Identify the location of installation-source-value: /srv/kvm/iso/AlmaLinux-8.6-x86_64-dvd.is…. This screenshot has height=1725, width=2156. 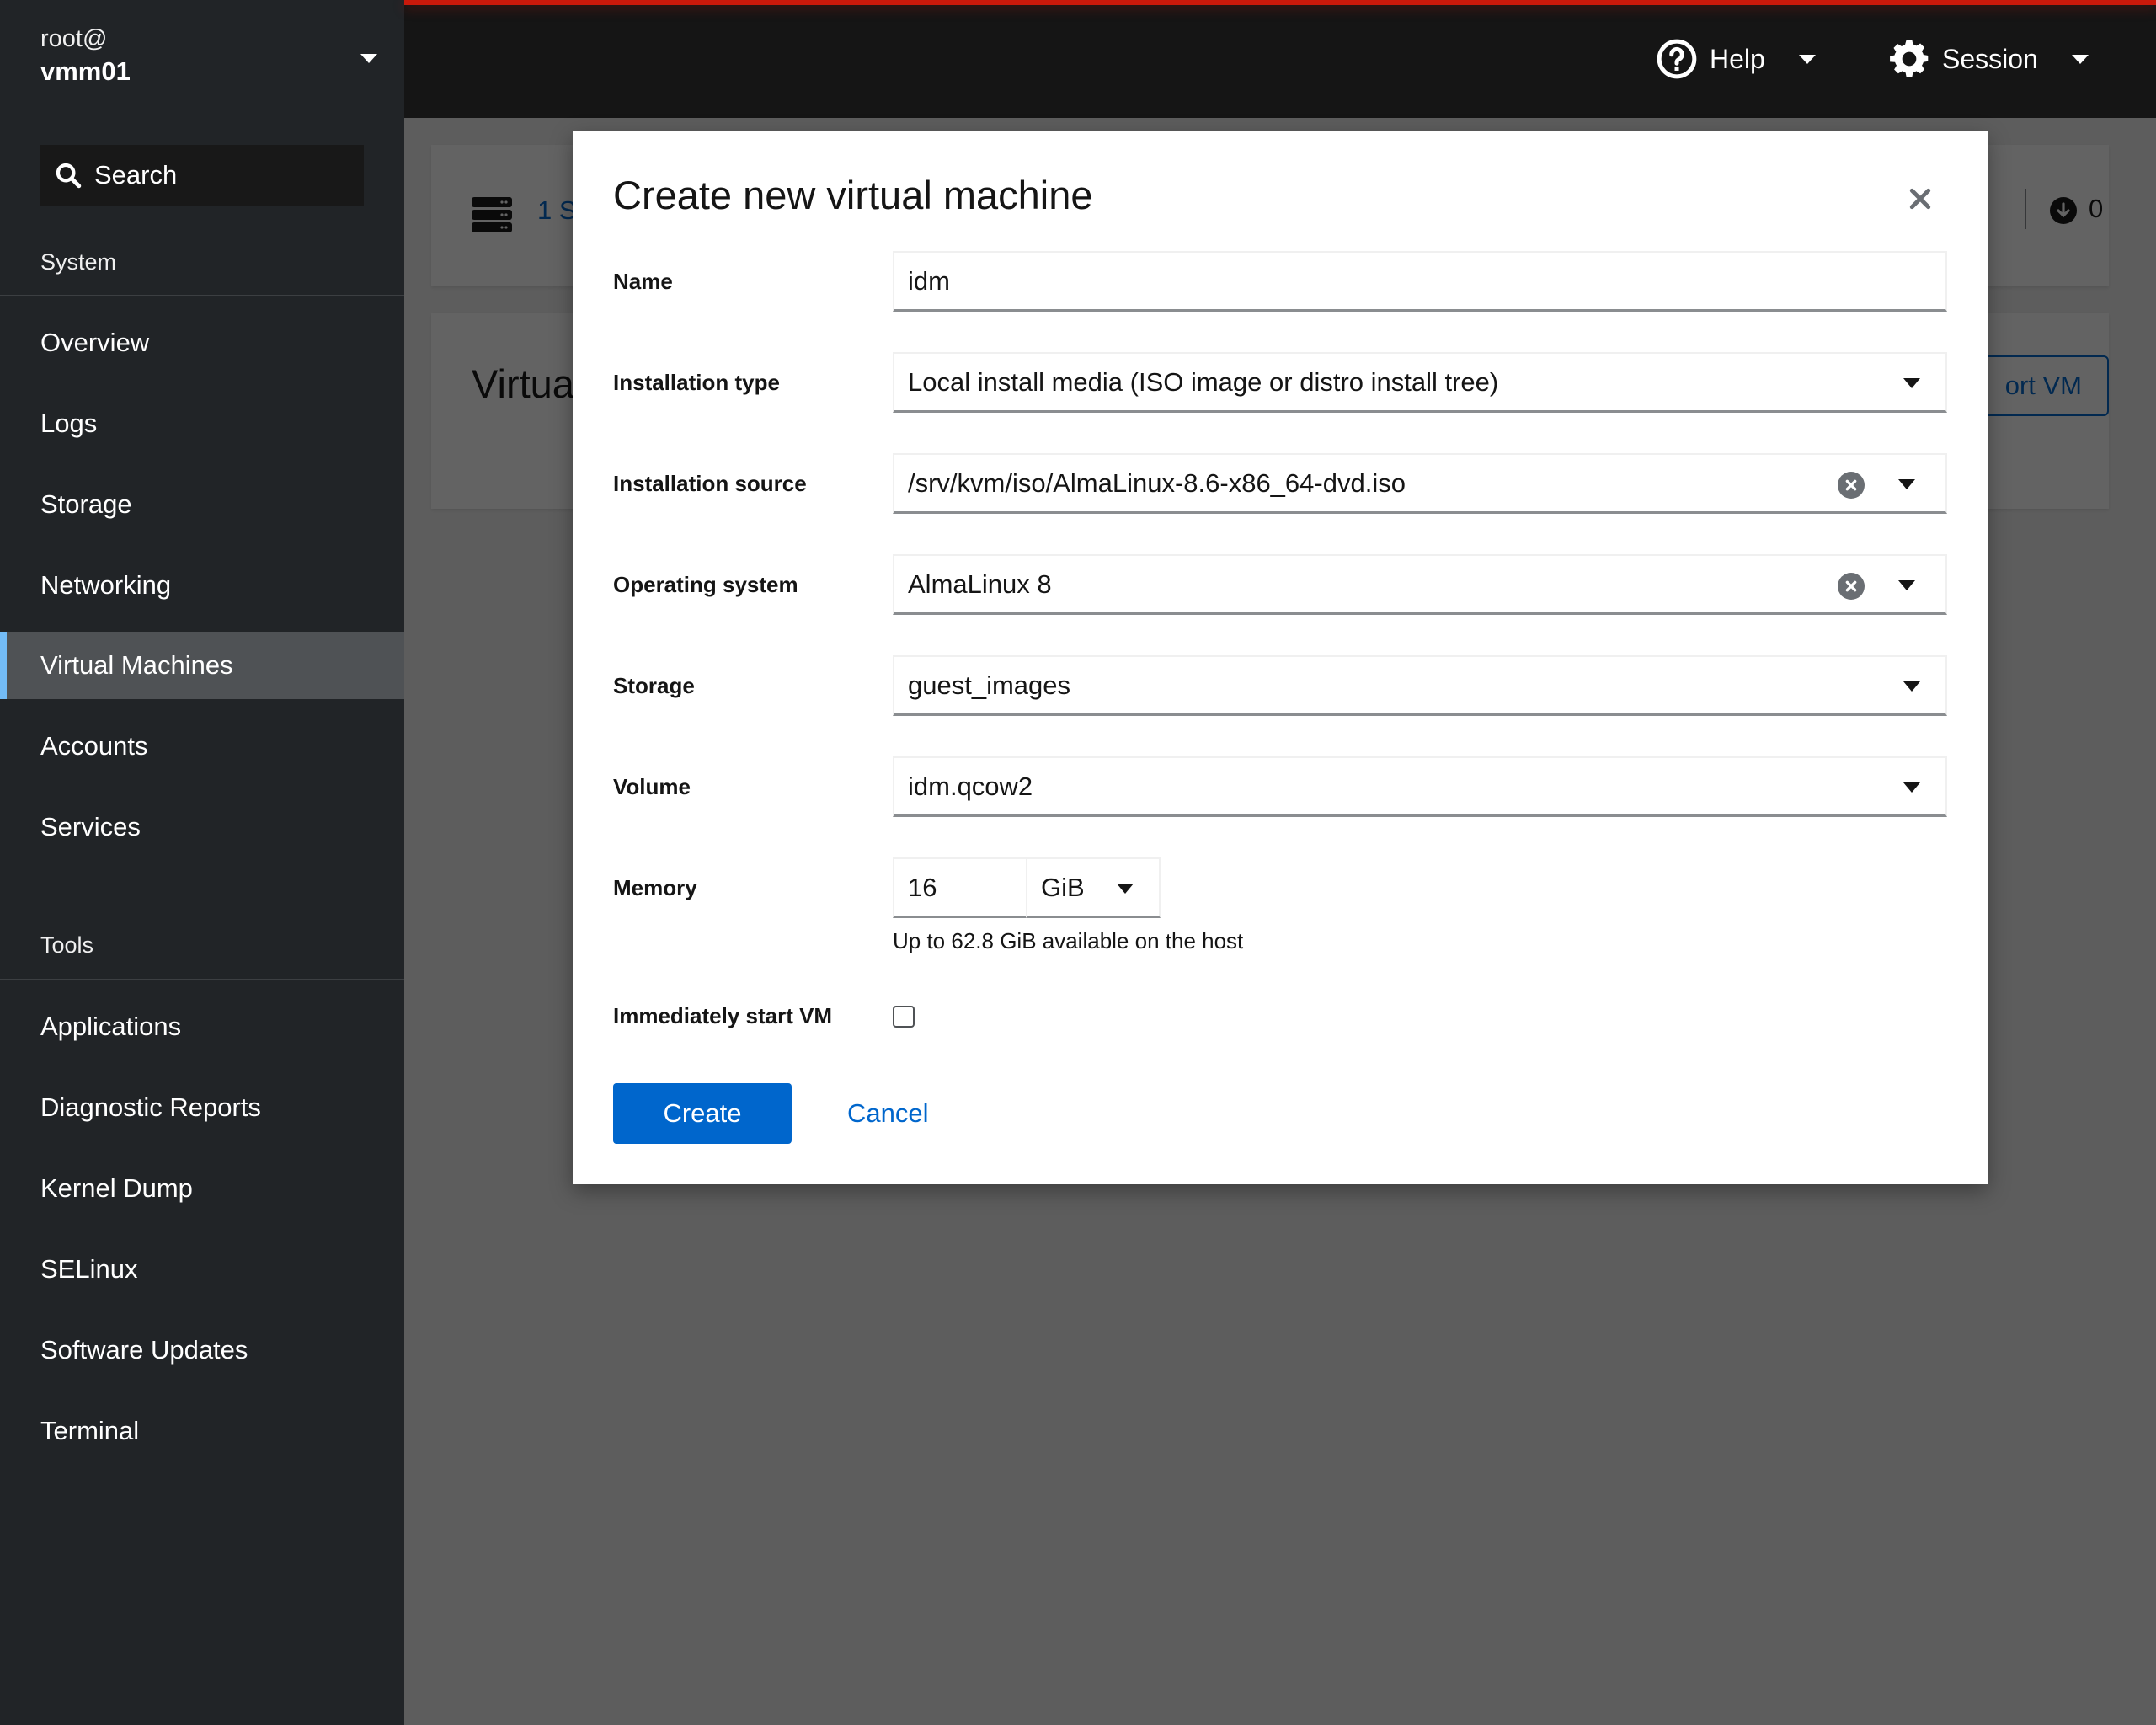
(1157, 482).